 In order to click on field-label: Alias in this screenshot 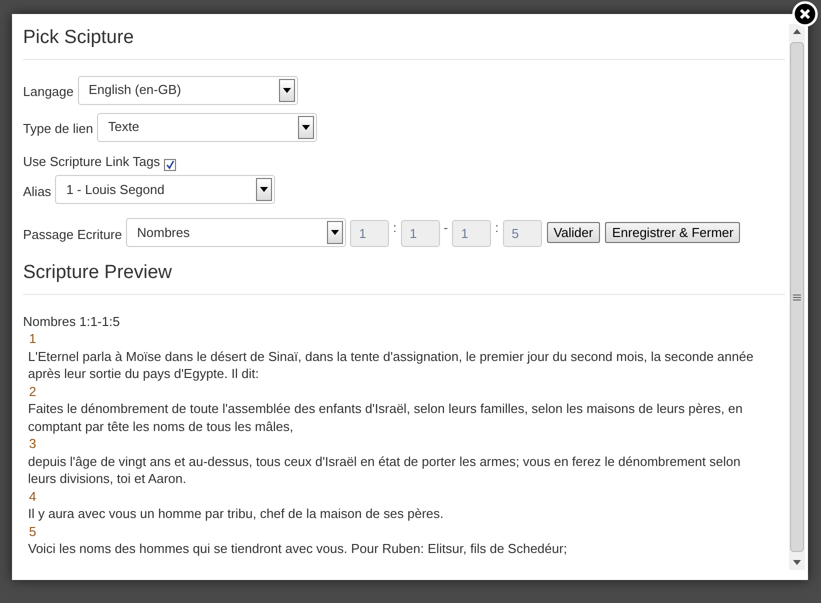, I will do `click(37, 191)`.